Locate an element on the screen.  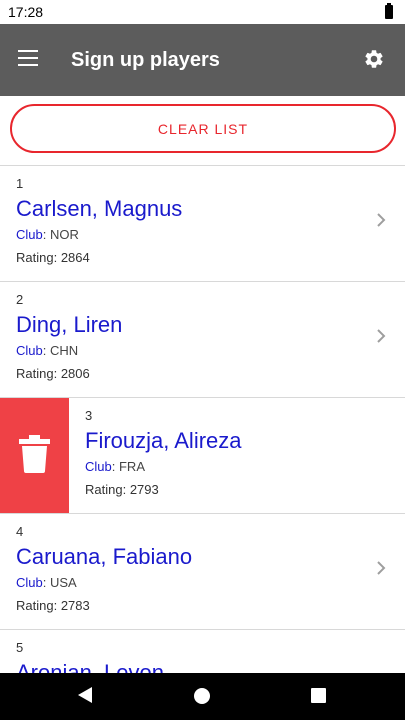
player-name: Carlsen, Magnus is located at coordinates (99, 208).